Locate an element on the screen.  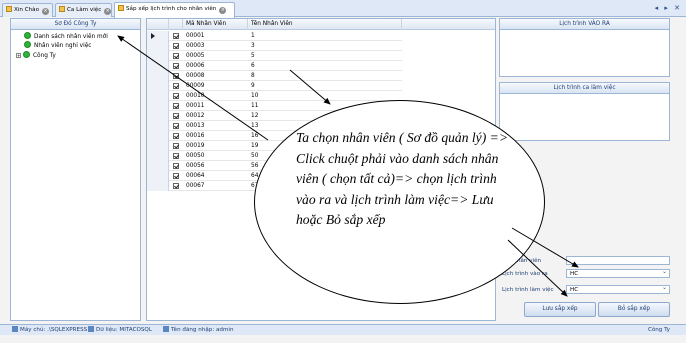
arrow-to-work is located at coordinates (537, 268).